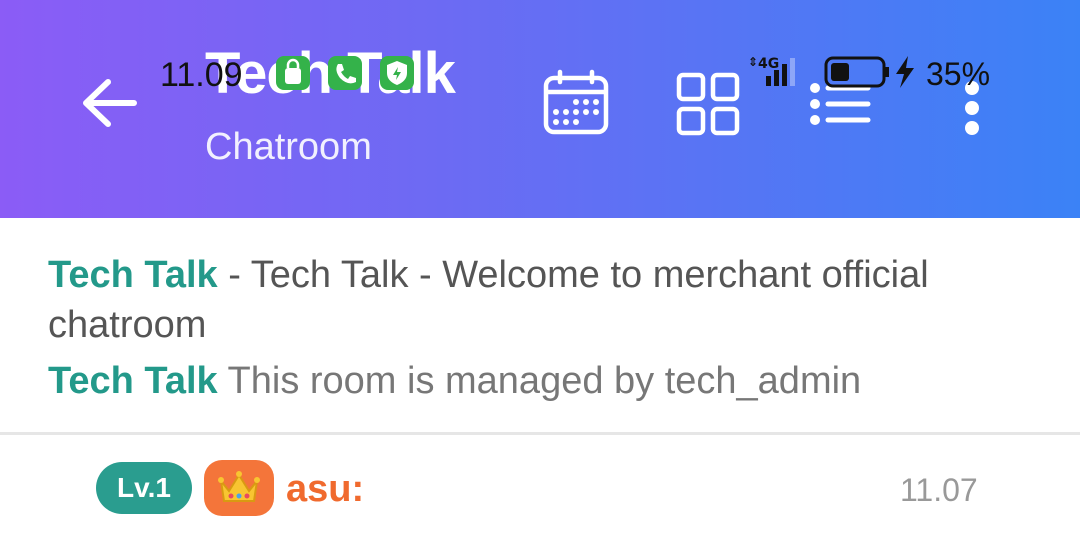  What do you see at coordinates (939, 490) in the screenshot?
I see `message-time: 11.07` at bounding box center [939, 490].